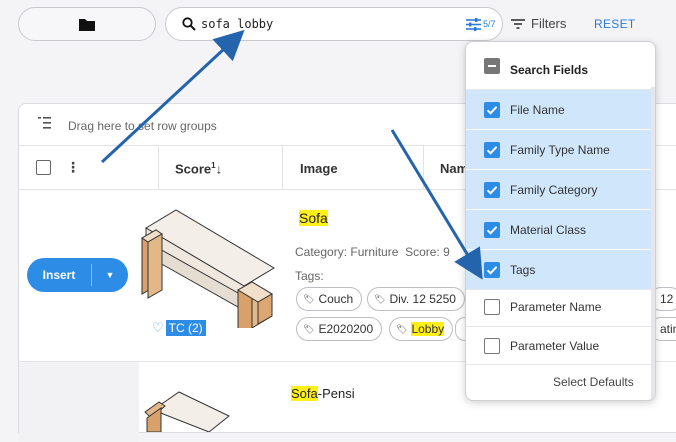  What do you see at coordinates (559, 269) in the screenshot?
I see `menu-item-tags: Tags` at bounding box center [559, 269].